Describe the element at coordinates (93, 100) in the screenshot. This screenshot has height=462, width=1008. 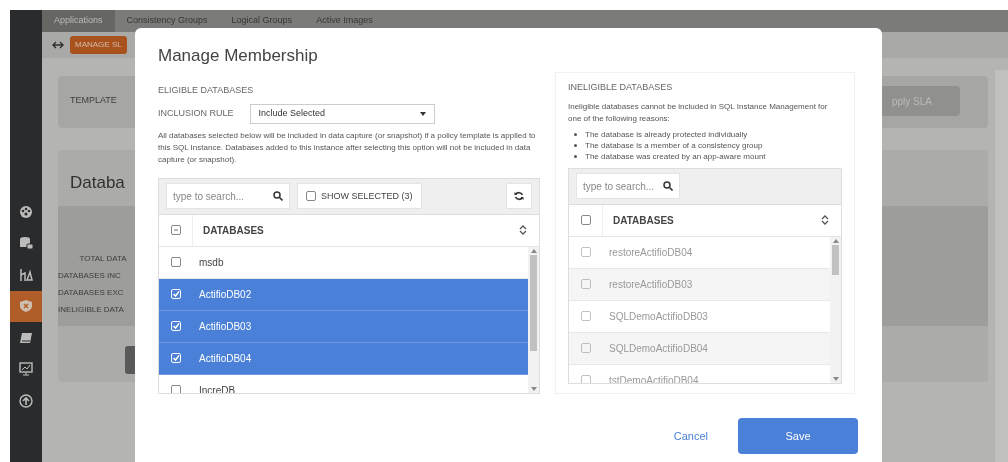
I see `template-label: TEMPLATE` at that location.